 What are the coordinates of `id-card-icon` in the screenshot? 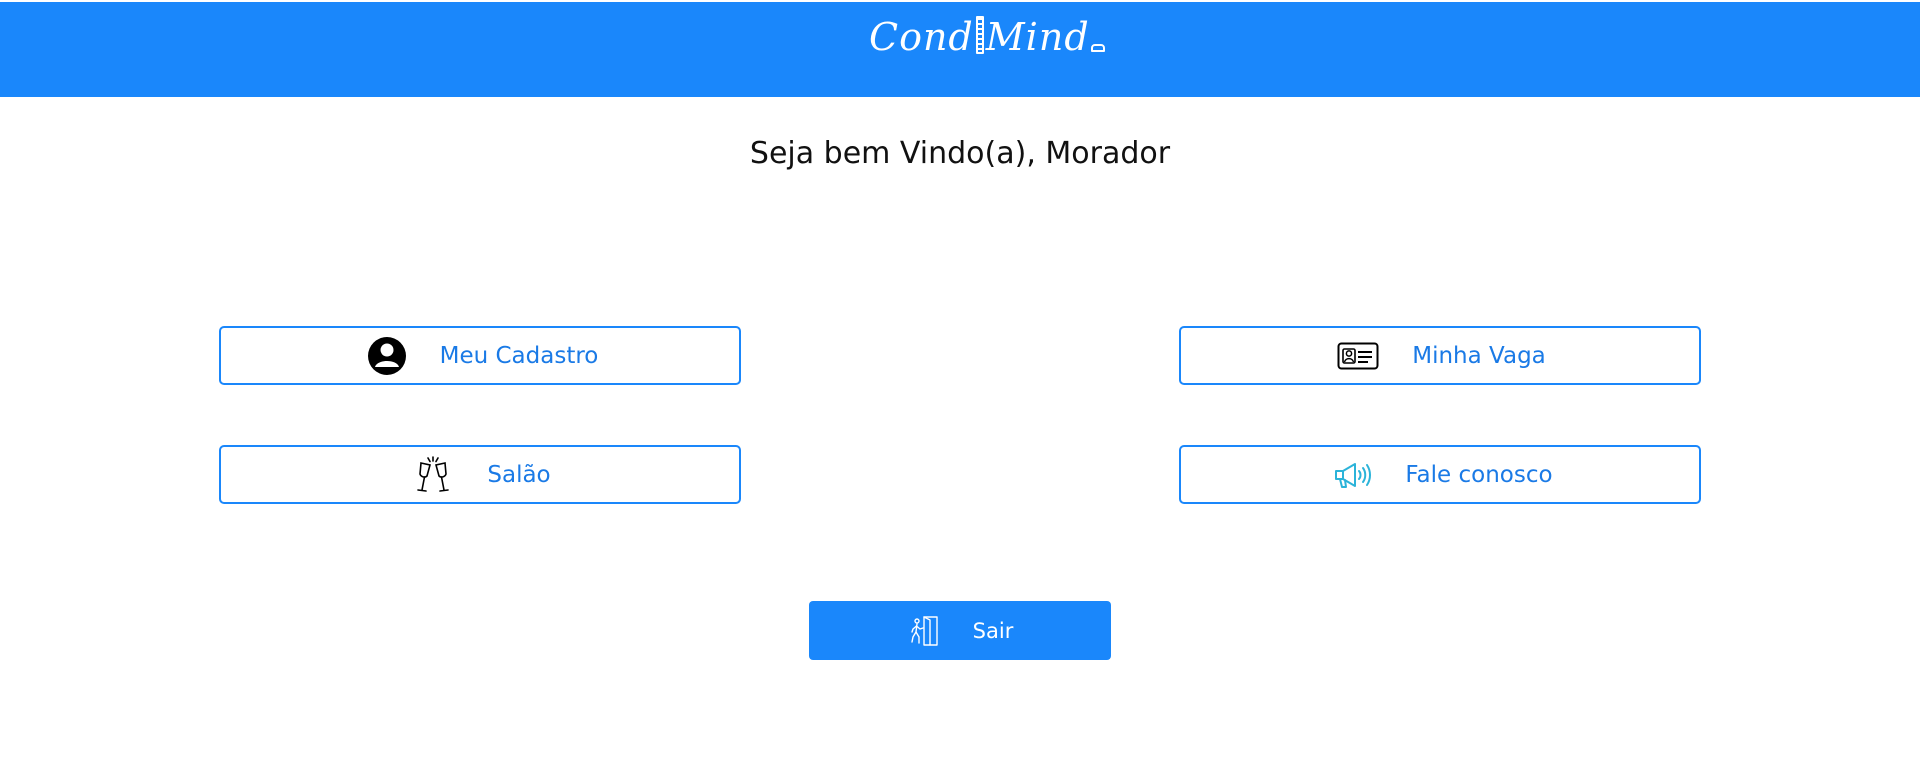 It's located at (1358, 356).